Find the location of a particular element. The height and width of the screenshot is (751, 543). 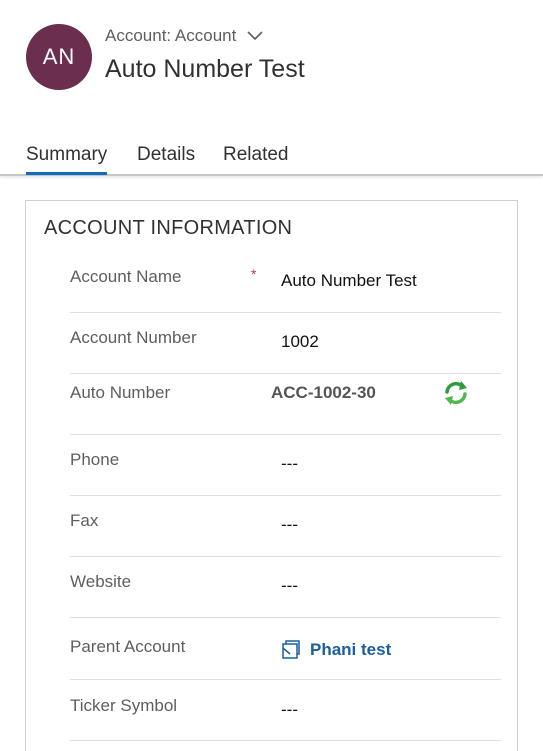

field-fax: Fax --- is located at coordinates (285, 526).